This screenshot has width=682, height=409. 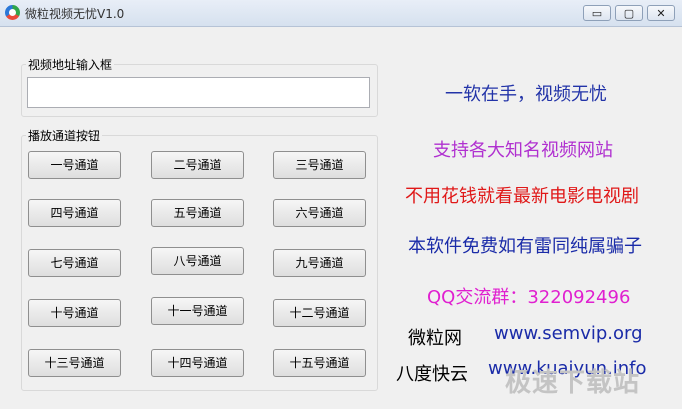 What do you see at coordinates (197, 363) in the screenshot?
I see `channel-14-button: 十四号通道` at bounding box center [197, 363].